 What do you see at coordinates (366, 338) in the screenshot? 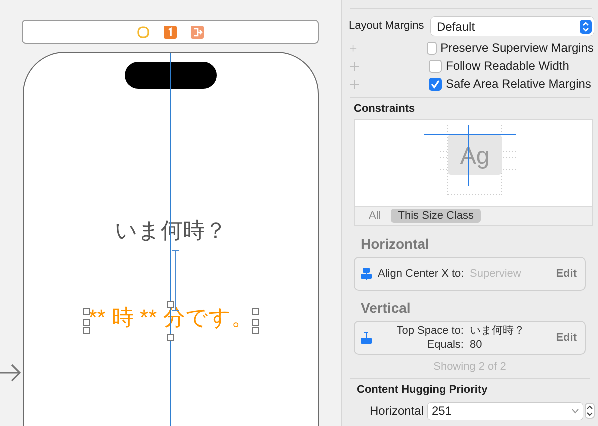
I see `top-constraint-icon` at bounding box center [366, 338].